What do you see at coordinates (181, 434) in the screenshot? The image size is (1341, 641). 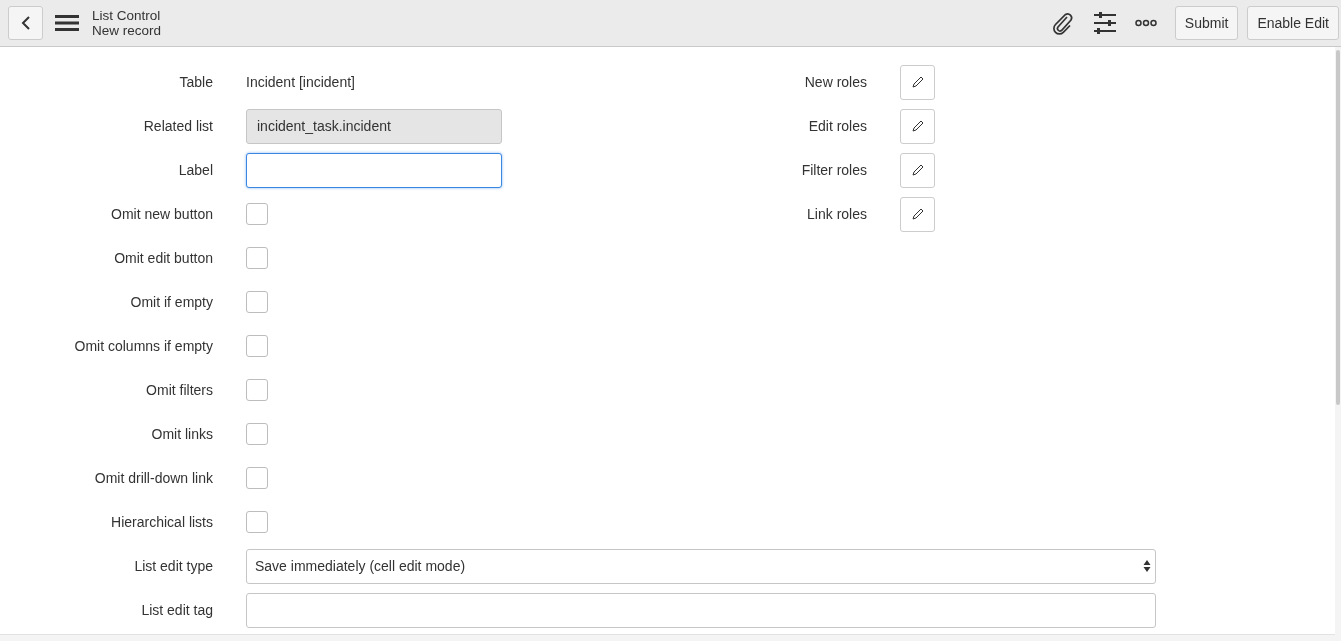 I see `field-label: Omit links` at bounding box center [181, 434].